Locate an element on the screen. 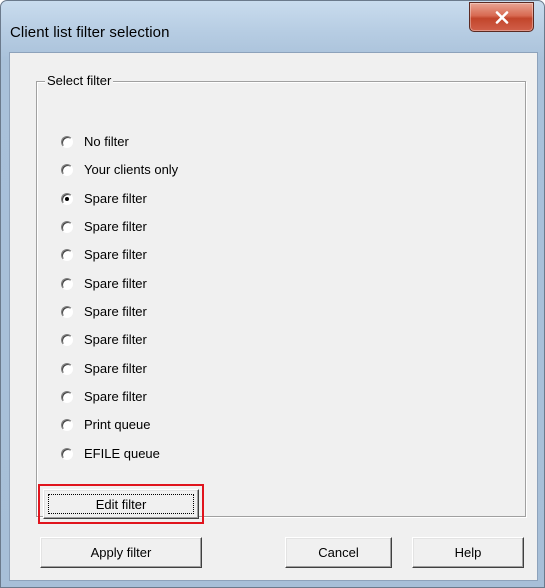  group-legend: Select filter is located at coordinates (79, 81).